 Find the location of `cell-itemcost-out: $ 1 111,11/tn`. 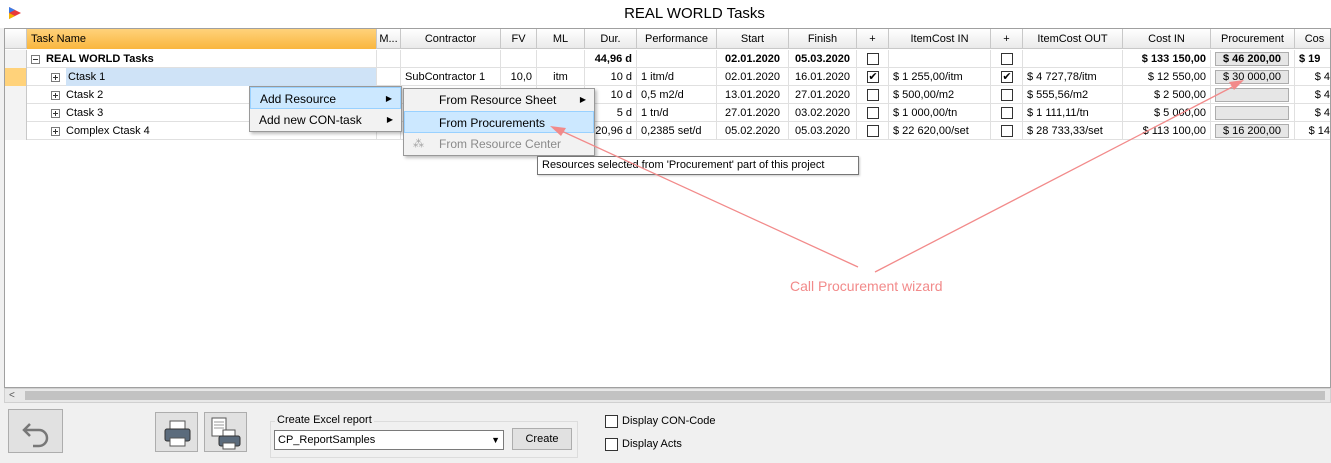

cell-itemcost-out: $ 1 111,11/tn is located at coordinates (1073, 113).